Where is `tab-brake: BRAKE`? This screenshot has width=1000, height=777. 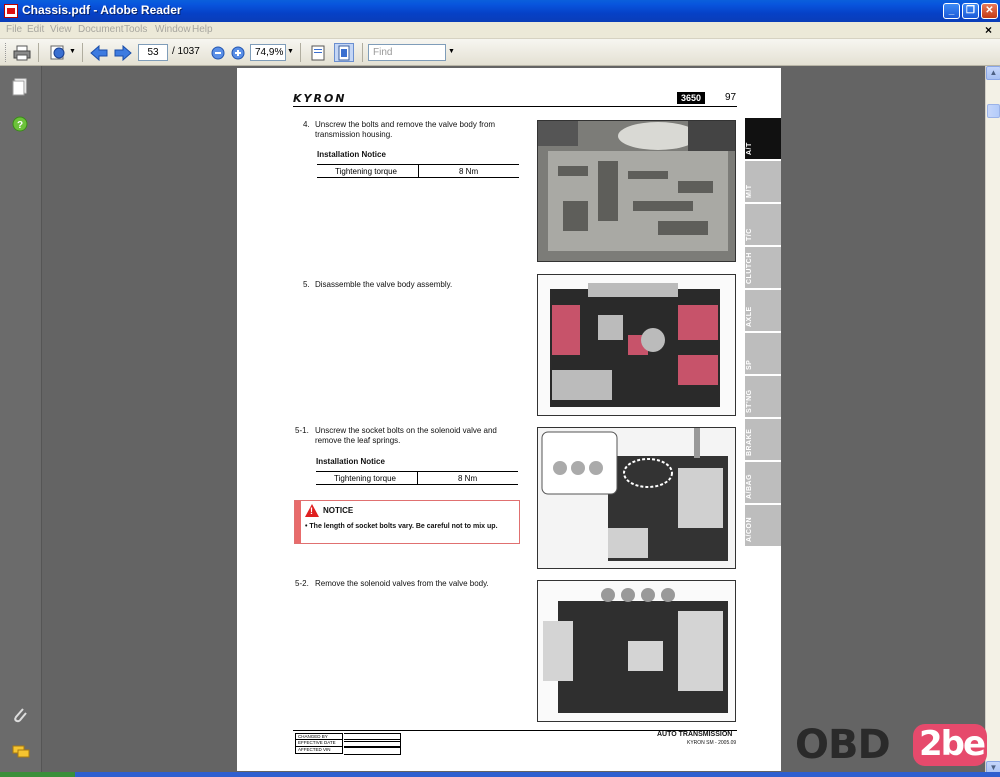
tab-brake: BRAKE is located at coordinates (763, 440).